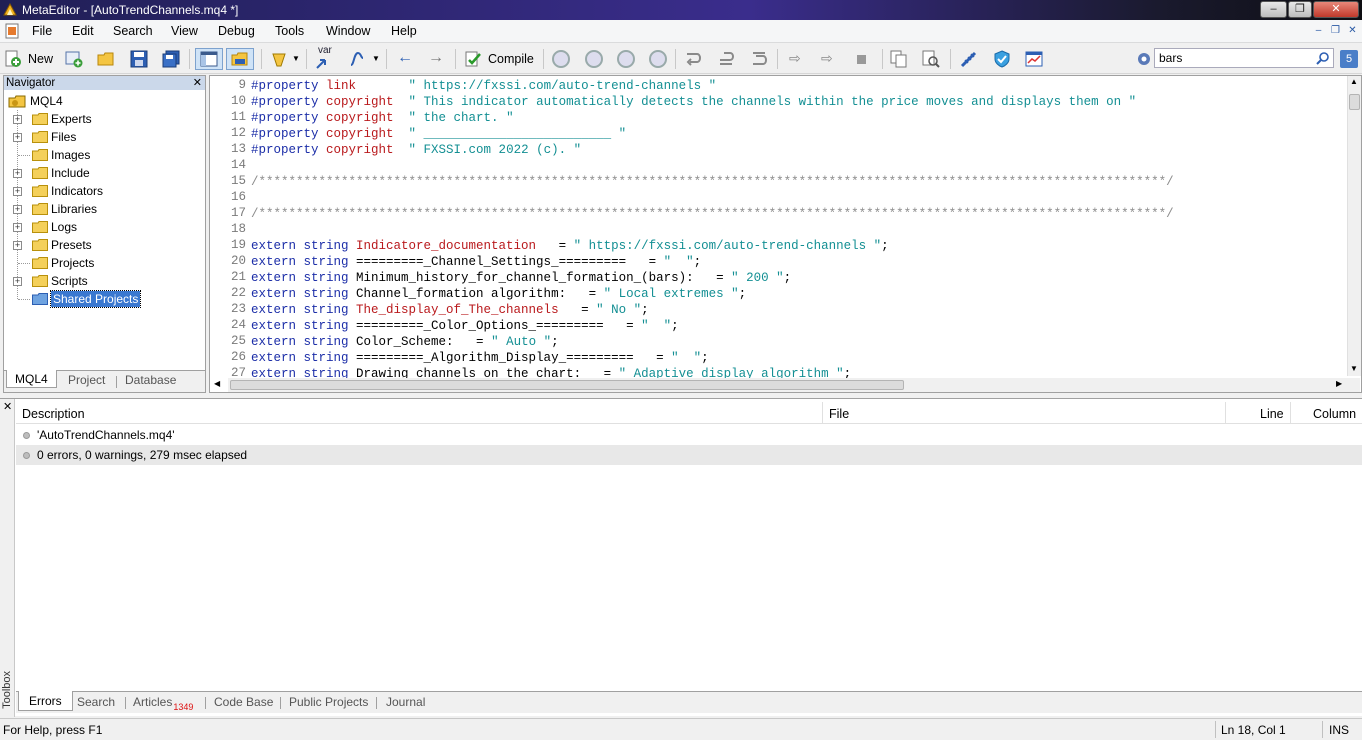  Describe the element at coordinates (171, 59) in the screenshot. I see `save-all-icon` at that location.